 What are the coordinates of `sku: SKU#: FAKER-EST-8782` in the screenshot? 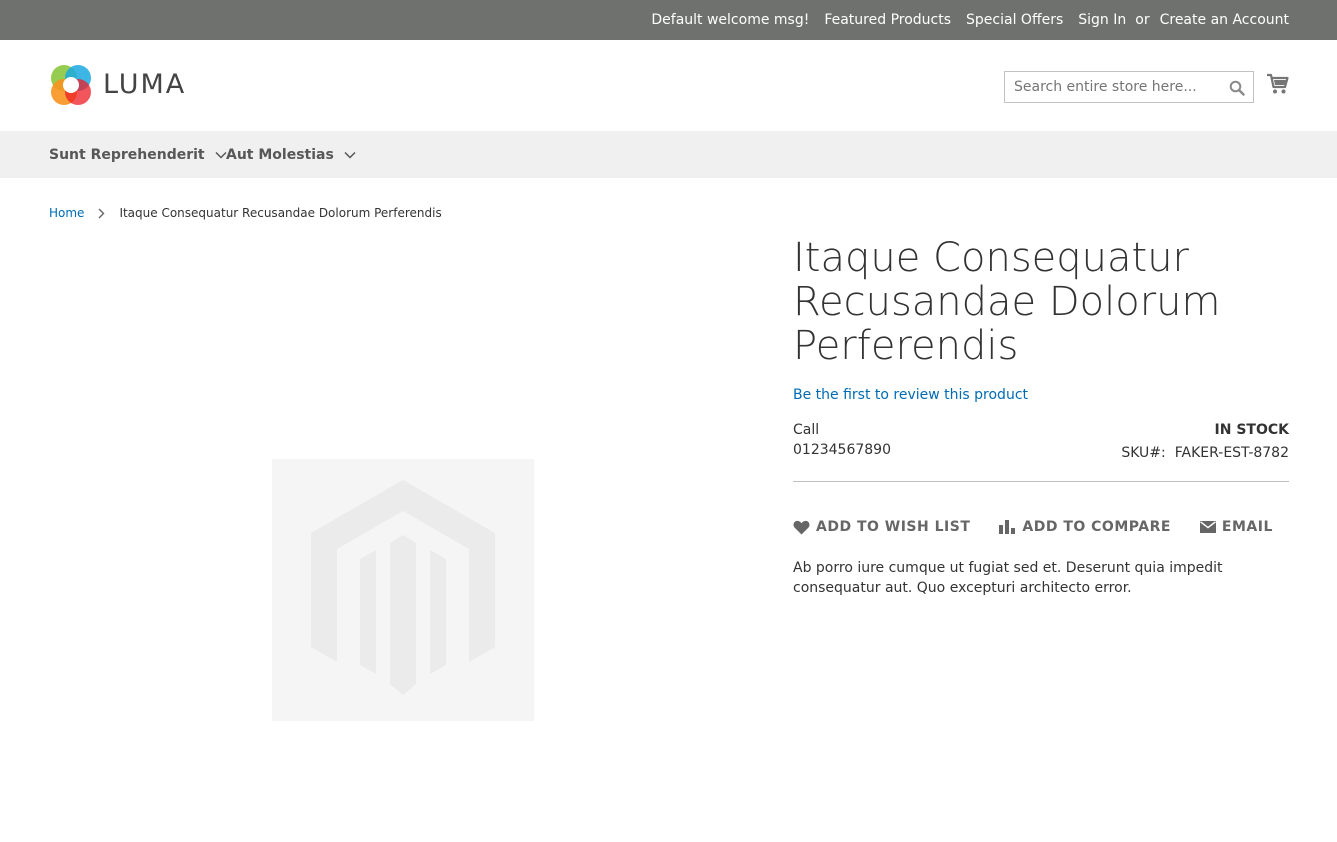 It's located at (1205, 453).